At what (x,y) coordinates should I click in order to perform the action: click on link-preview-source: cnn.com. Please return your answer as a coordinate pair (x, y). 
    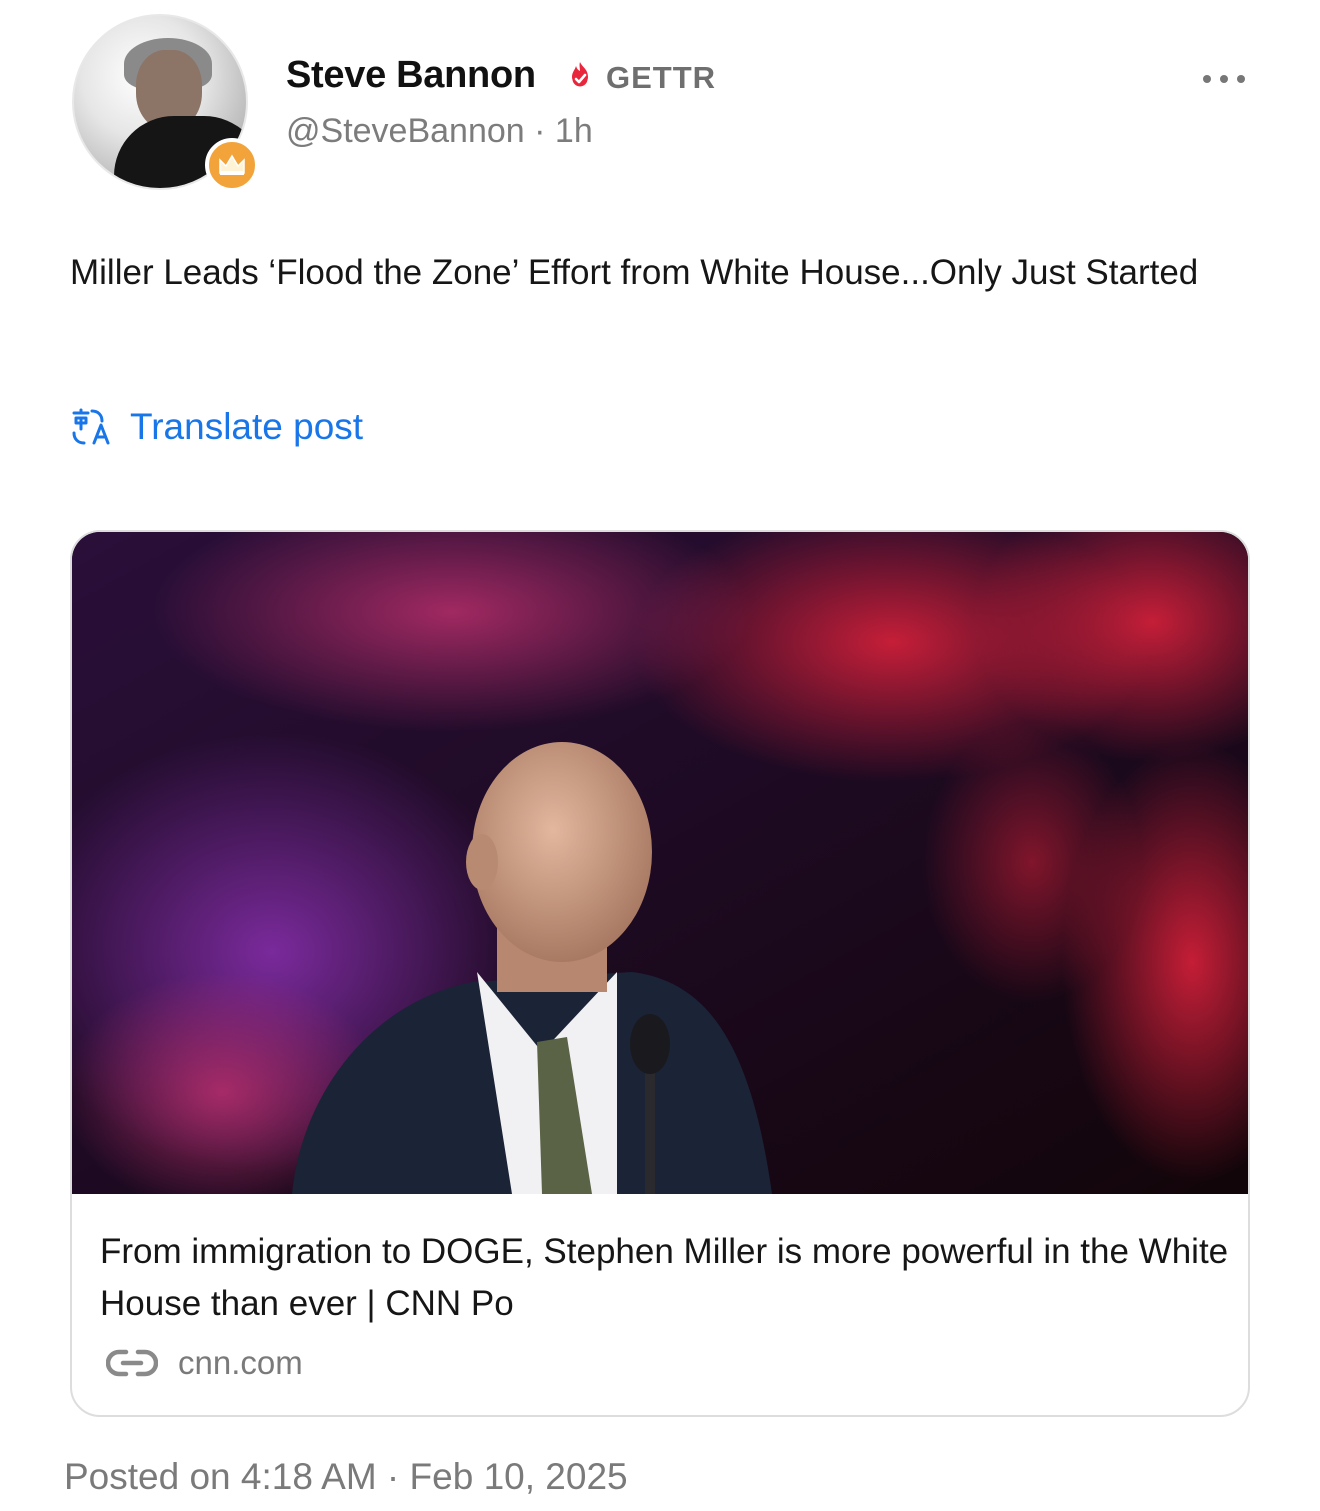
    Looking at the image, I should click on (204, 1363).